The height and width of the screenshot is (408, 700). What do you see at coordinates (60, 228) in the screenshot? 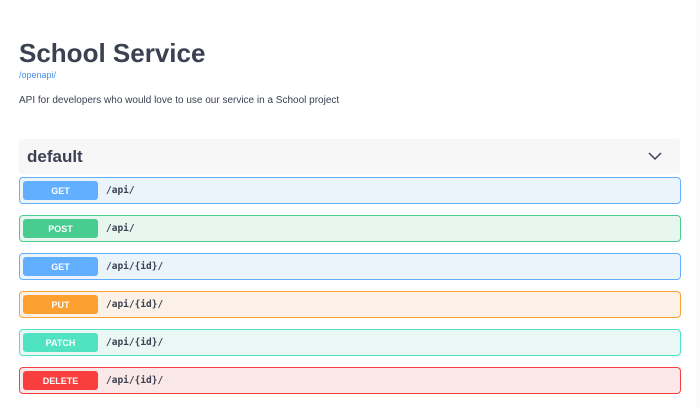
I see `method-badge: POST` at bounding box center [60, 228].